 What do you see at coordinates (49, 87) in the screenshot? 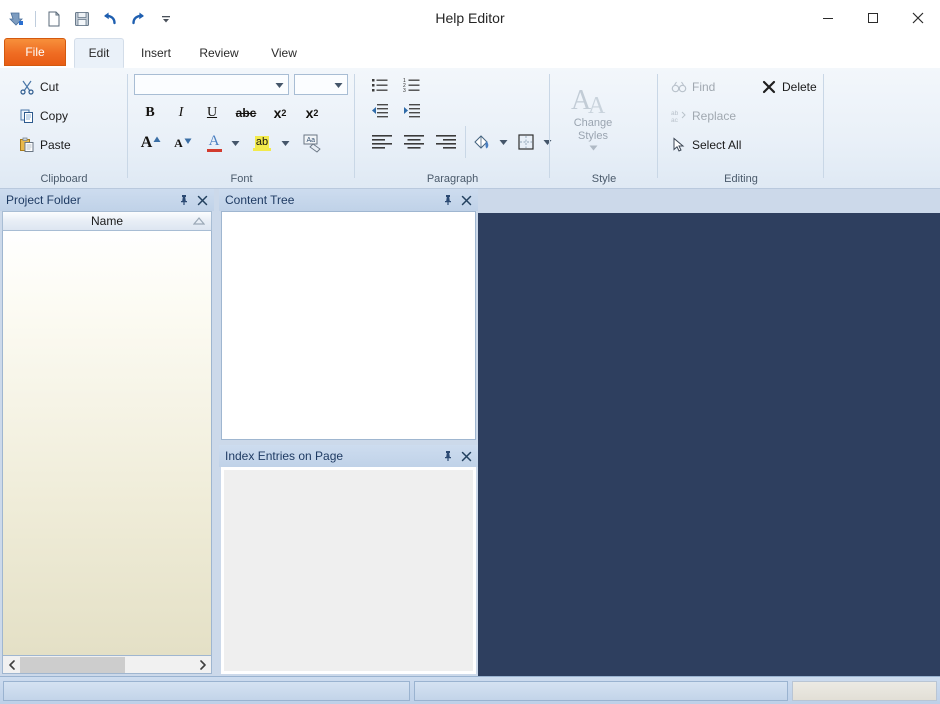
I see `cut-label: Cut` at bounding box center [49, 87].